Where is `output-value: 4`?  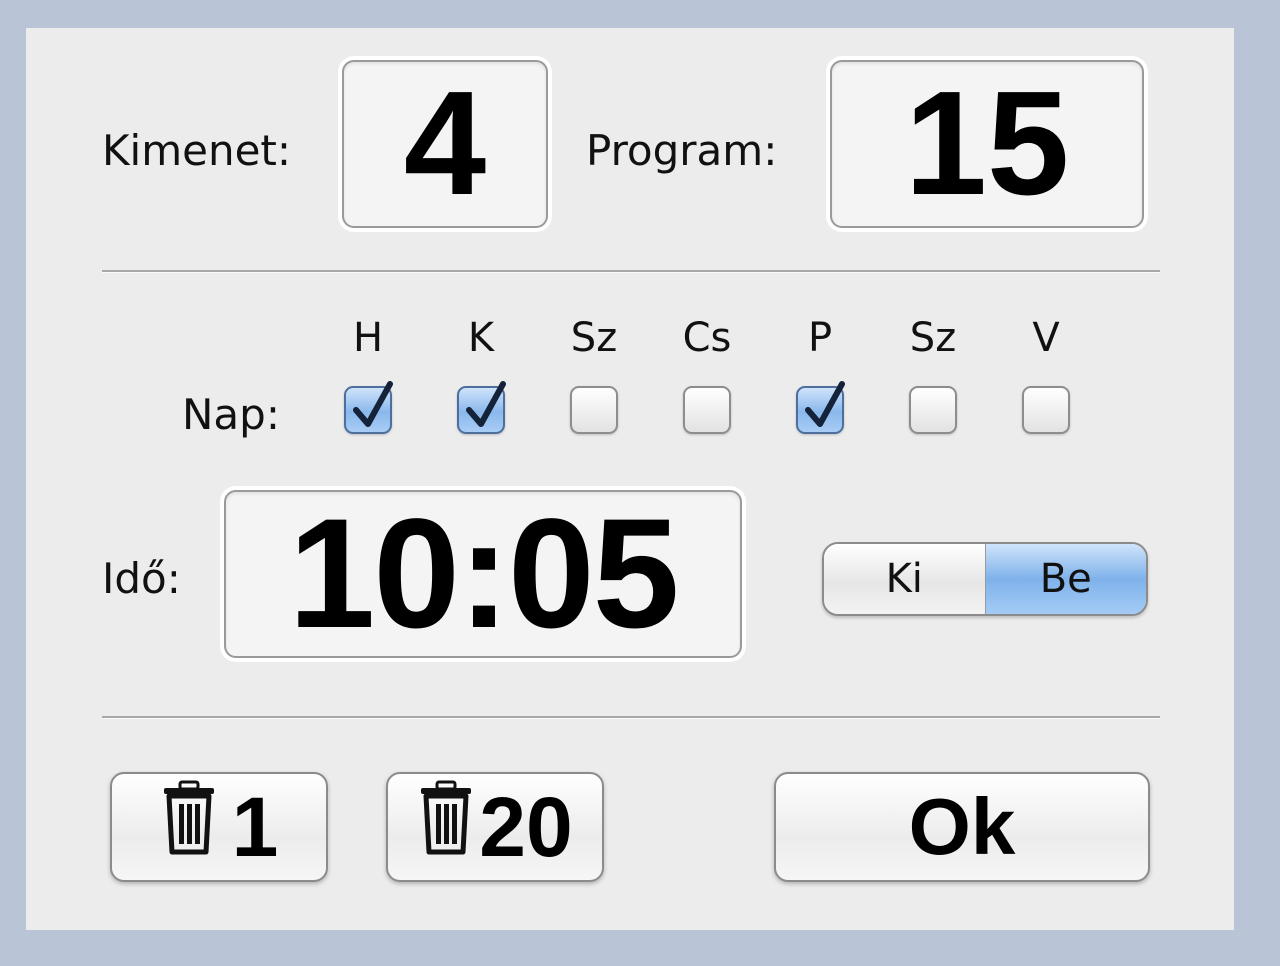
output-value: 4 is located at coordinates (445, 143).